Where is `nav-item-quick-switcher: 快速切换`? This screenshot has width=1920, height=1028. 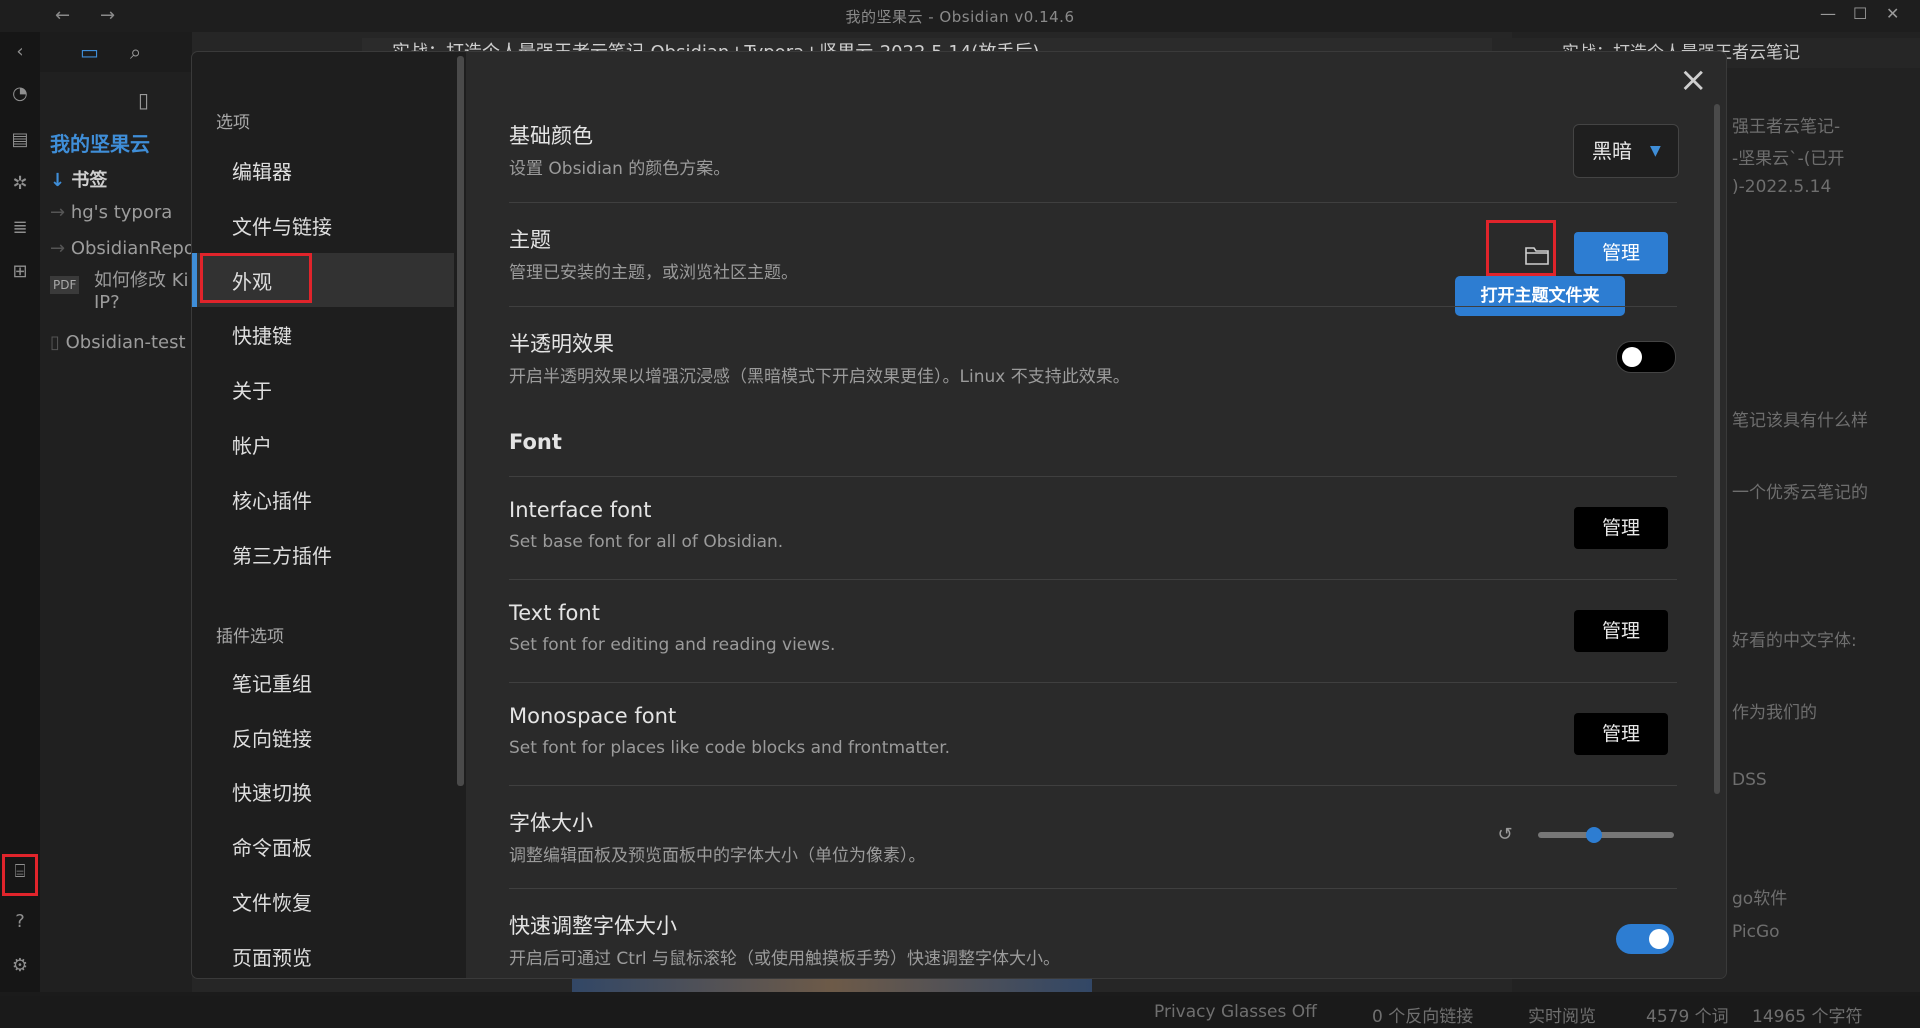
nav-item-quick-switcher: 快速切换 is located at coordinates (272, 791).